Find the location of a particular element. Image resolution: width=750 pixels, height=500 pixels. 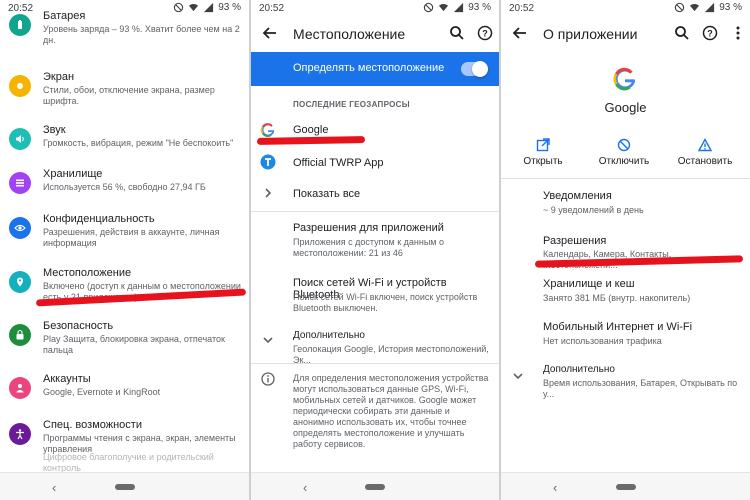

info-icon is located at coordinates (268, 379).